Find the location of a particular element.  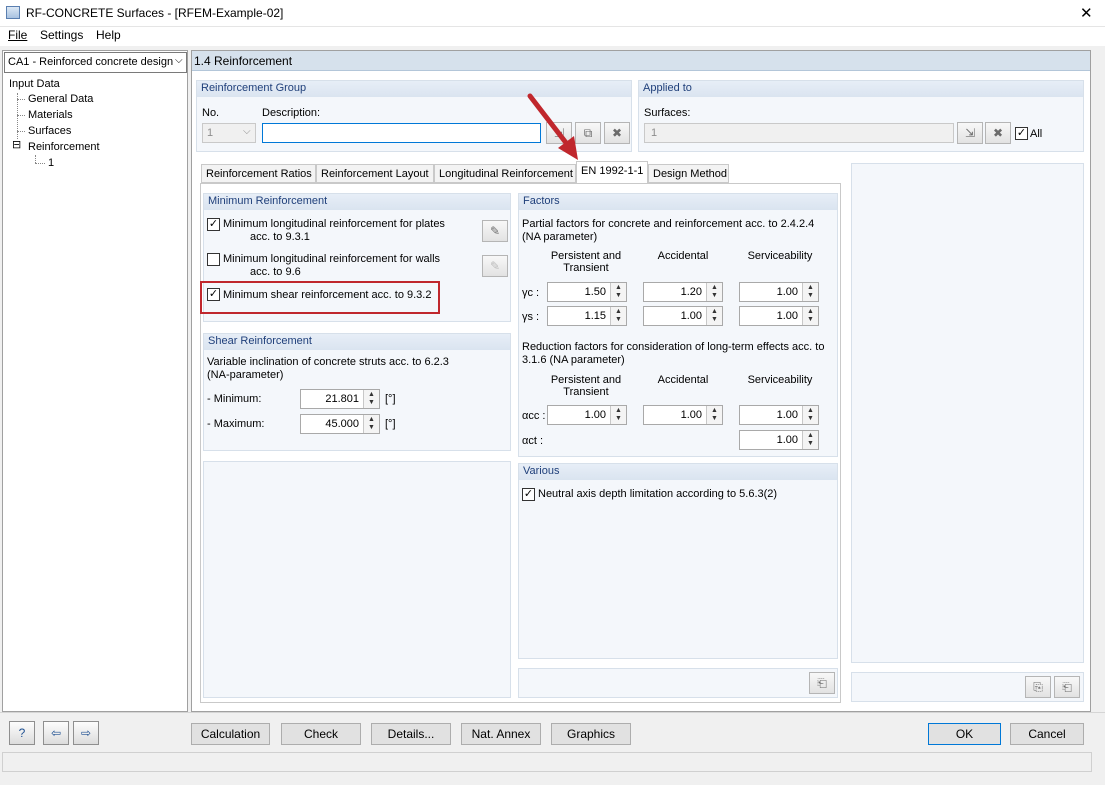

various-toolbar is located at coordinates (678, 683).